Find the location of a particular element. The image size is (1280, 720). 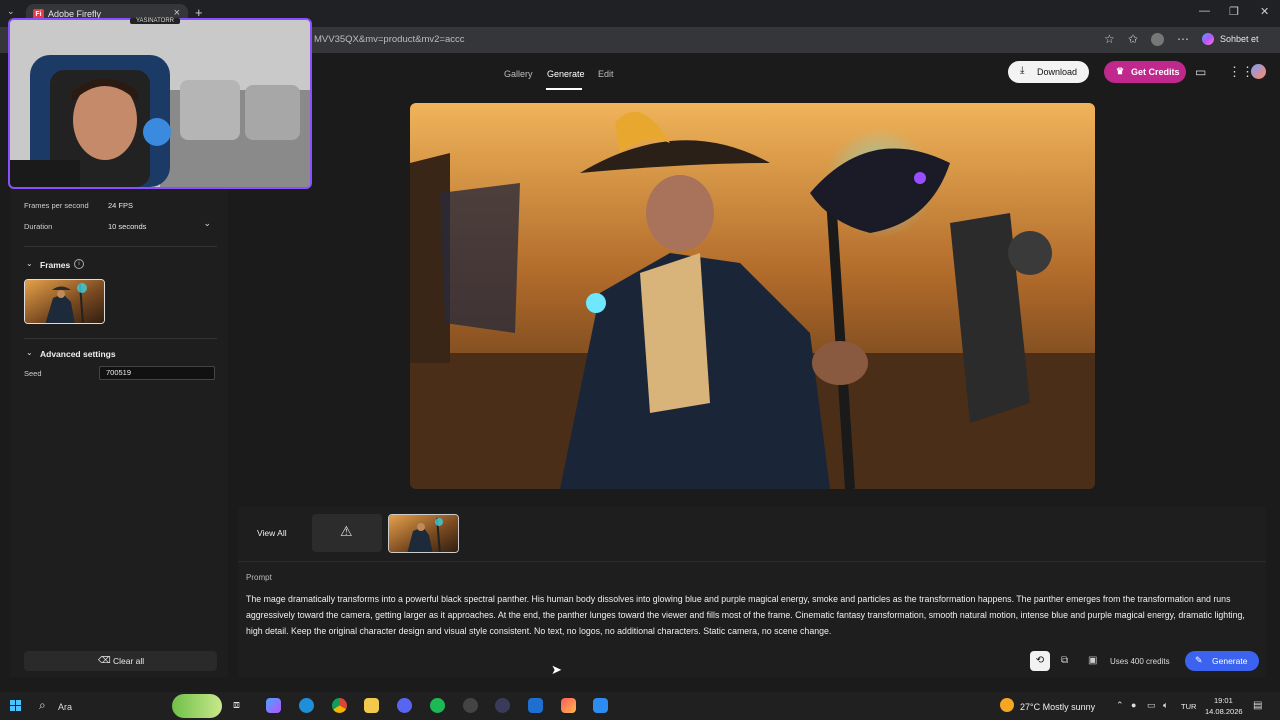

download-icon: ⤓ is located at coordinates (1022, 70).